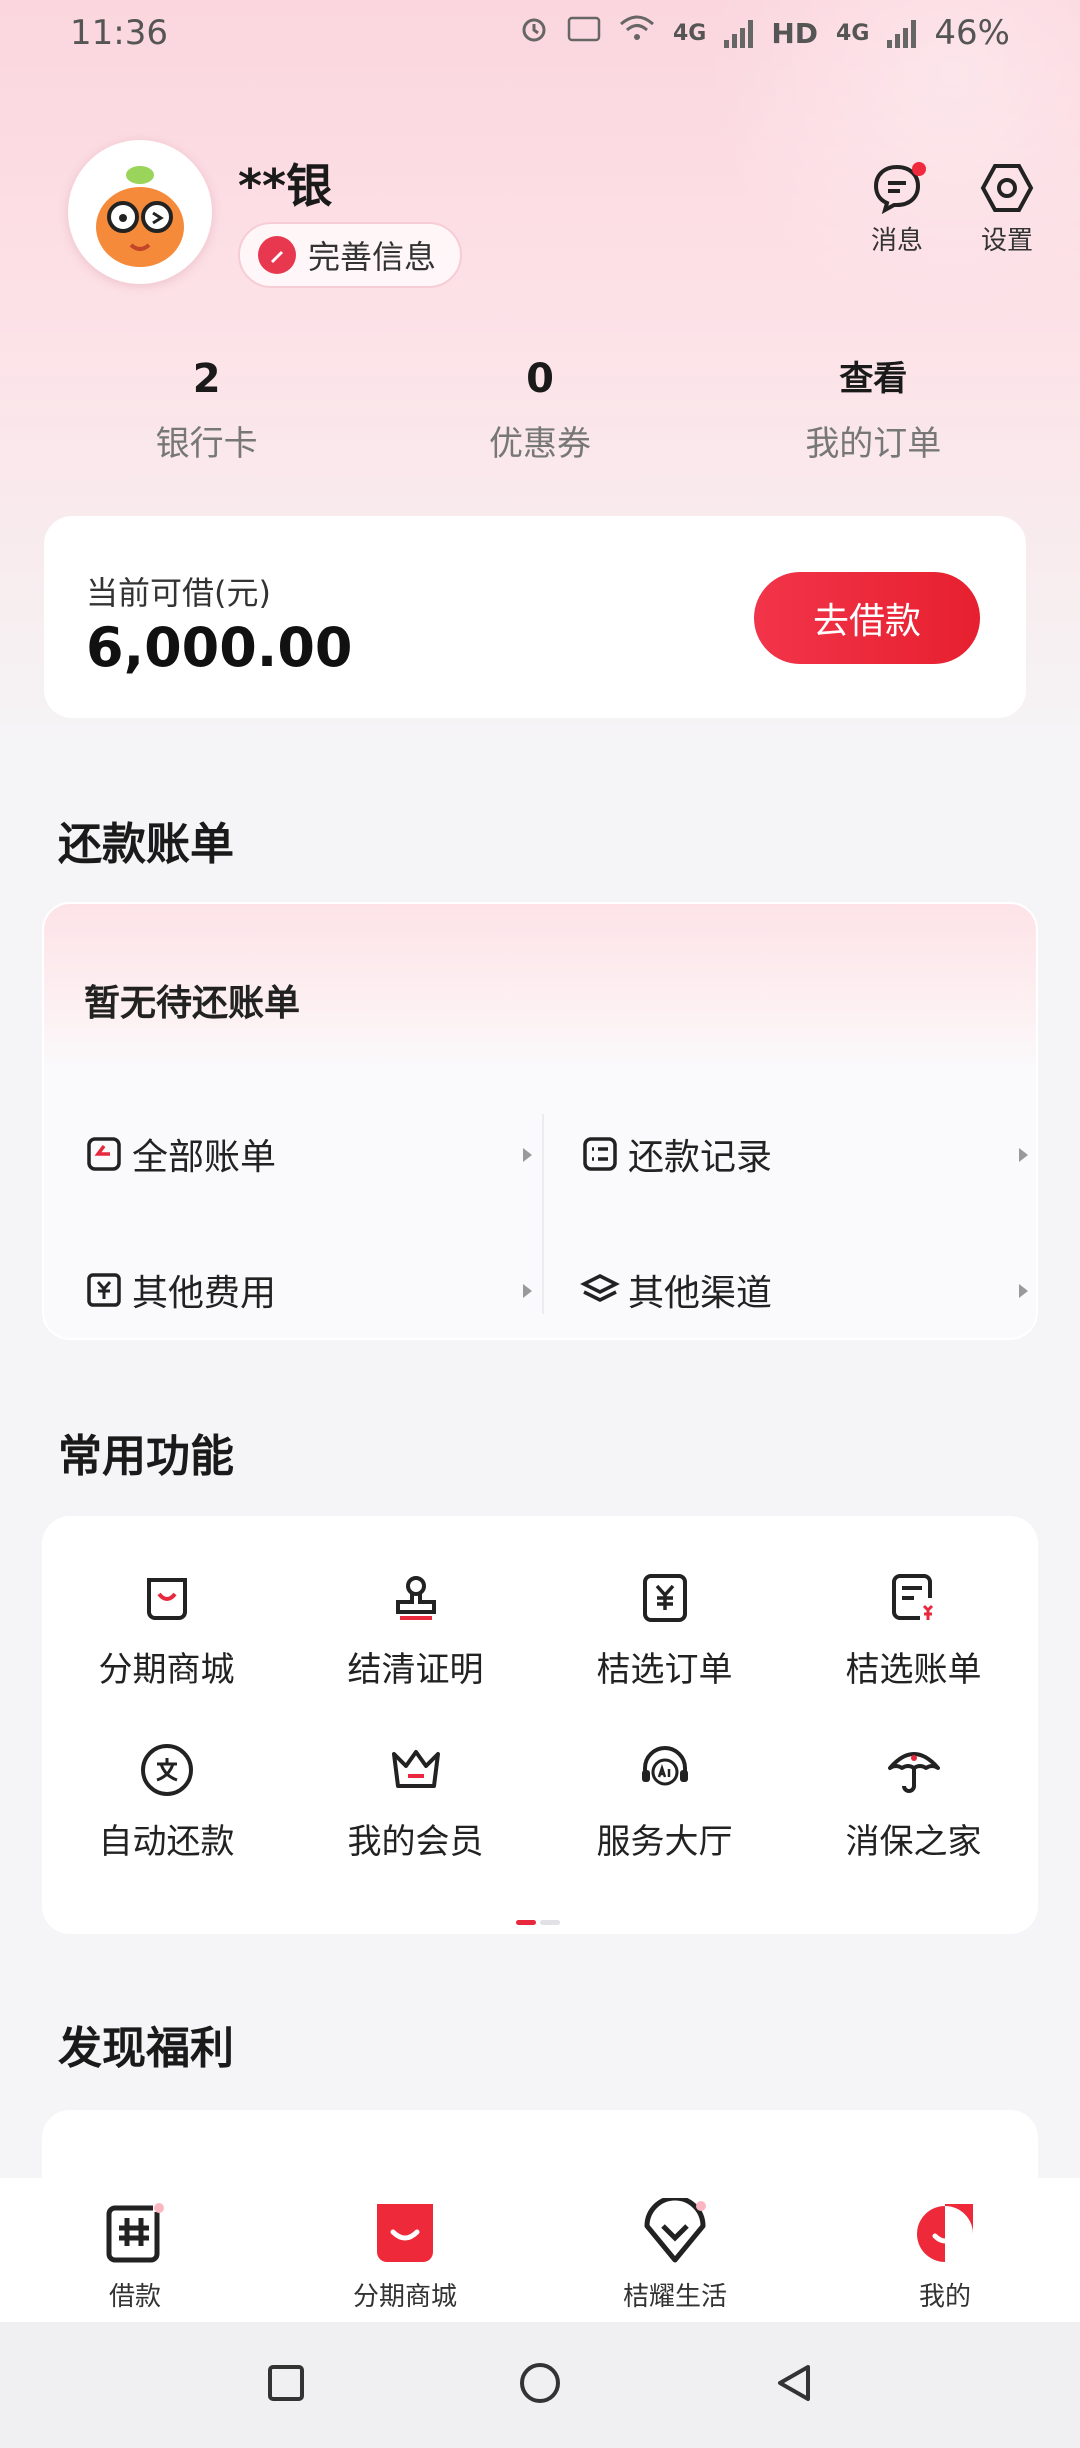  I want to click on tab-label: 桔耀生活, so click(674, 2297).